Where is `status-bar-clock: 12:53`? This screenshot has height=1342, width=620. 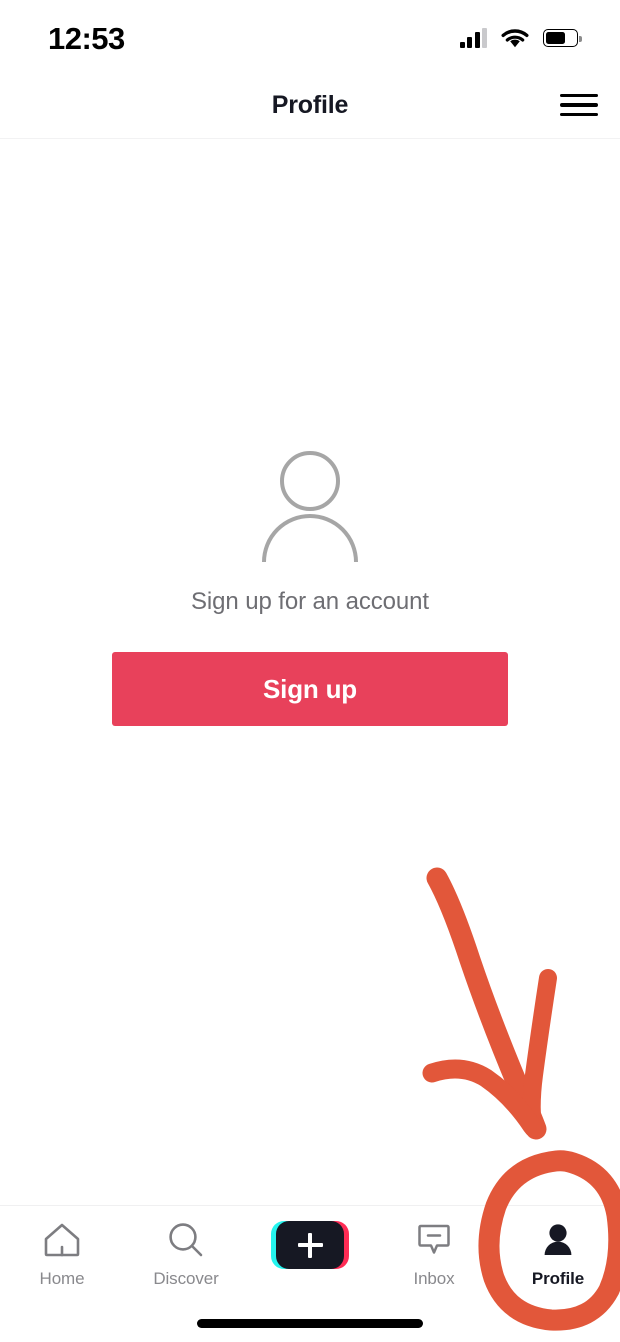
status-bar-clock: 12:53 is located at coordinates (86, 38).